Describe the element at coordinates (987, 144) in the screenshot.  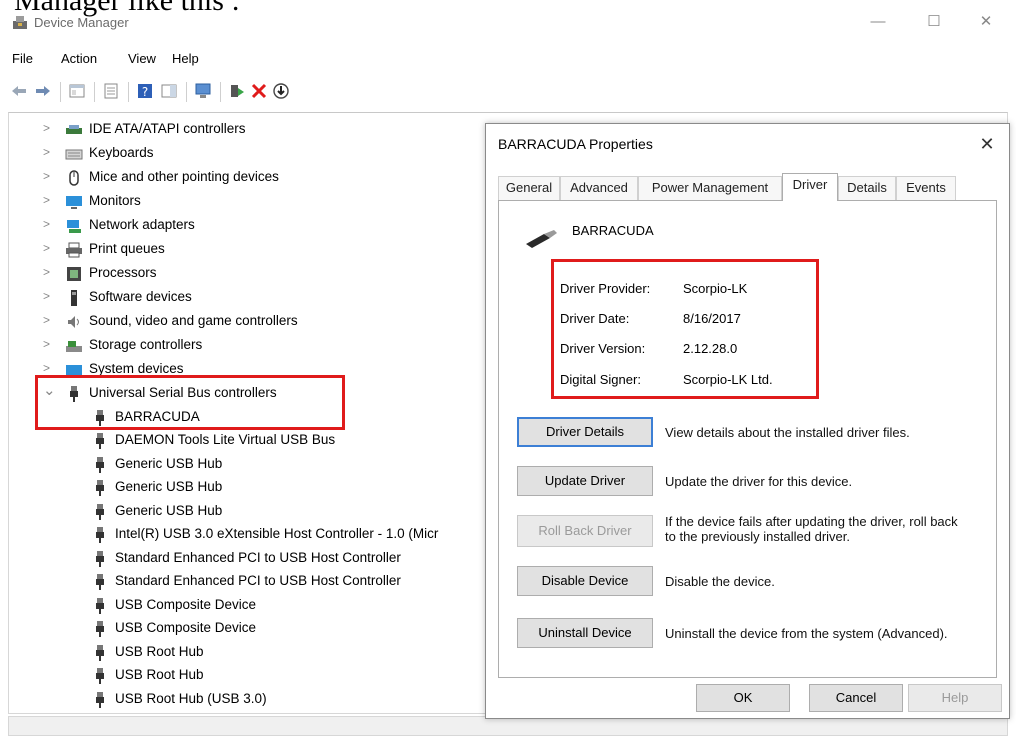
I see `dialog-close-button: ✕` at that location.